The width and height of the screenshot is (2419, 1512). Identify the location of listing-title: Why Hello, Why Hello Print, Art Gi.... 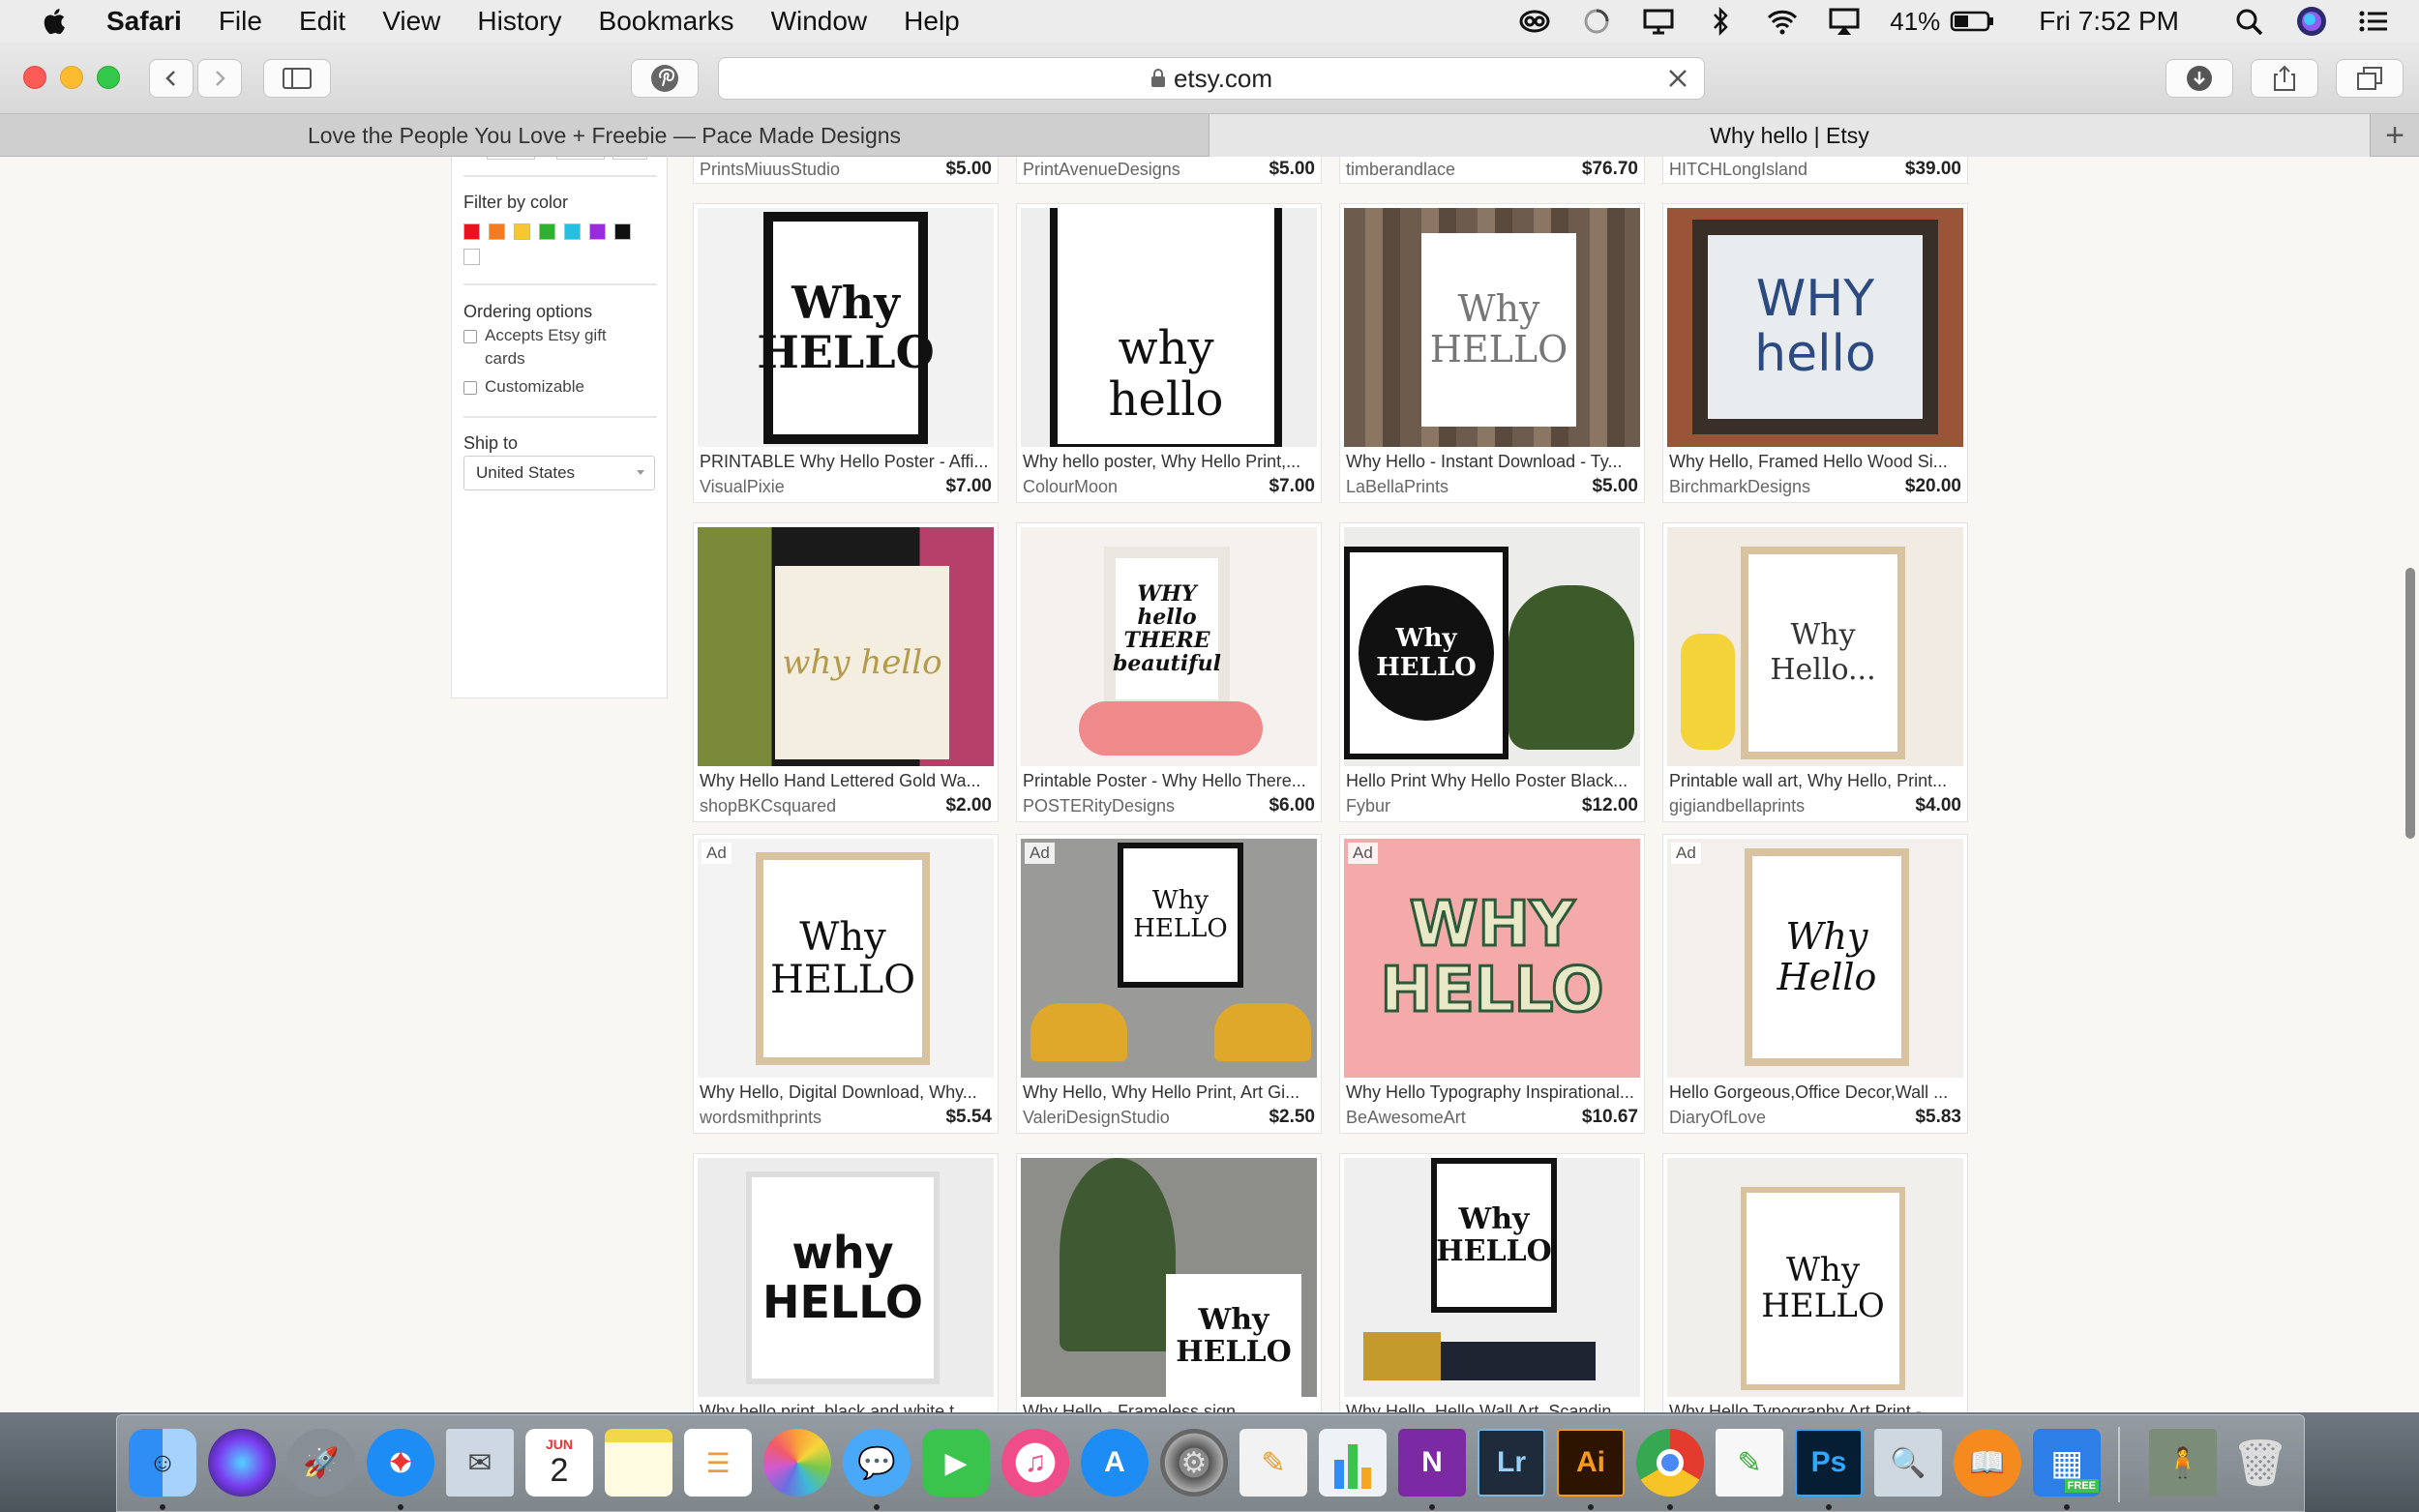
(1168, 1092).